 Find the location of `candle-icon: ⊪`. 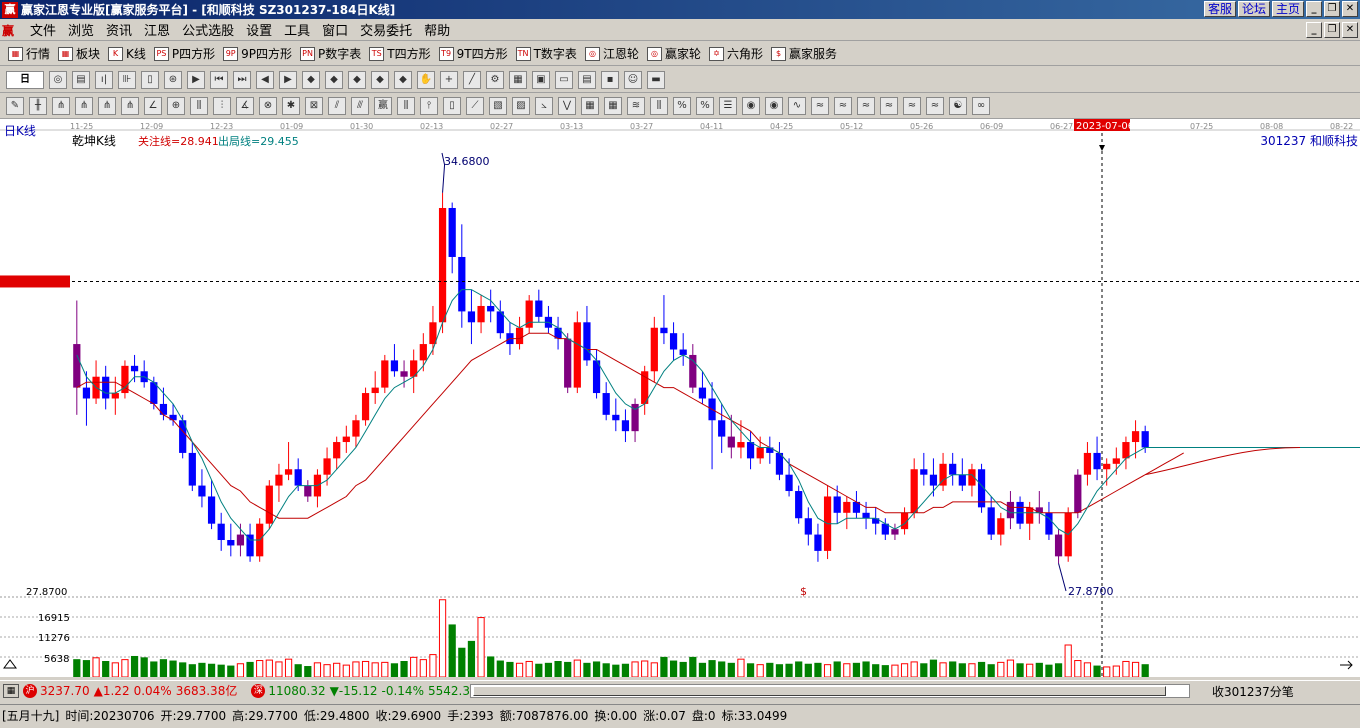

candle-icon: ⊪ is located at coordinates (127, 79).